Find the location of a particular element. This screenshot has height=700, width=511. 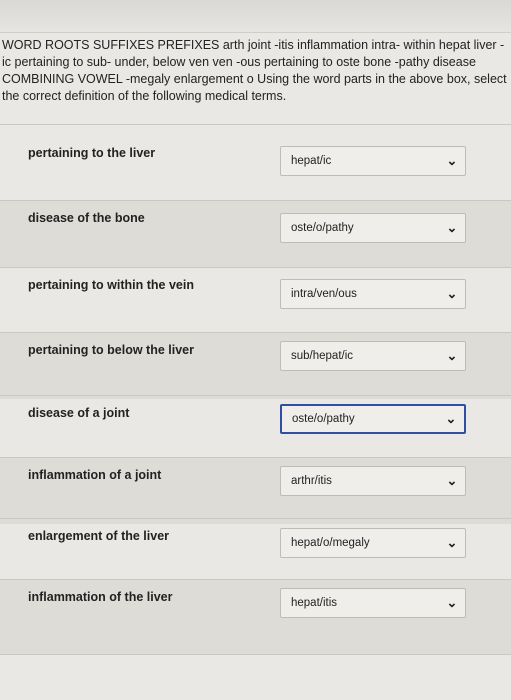

dropdown-value: hepat/ic is located at coordinates (311, 161).